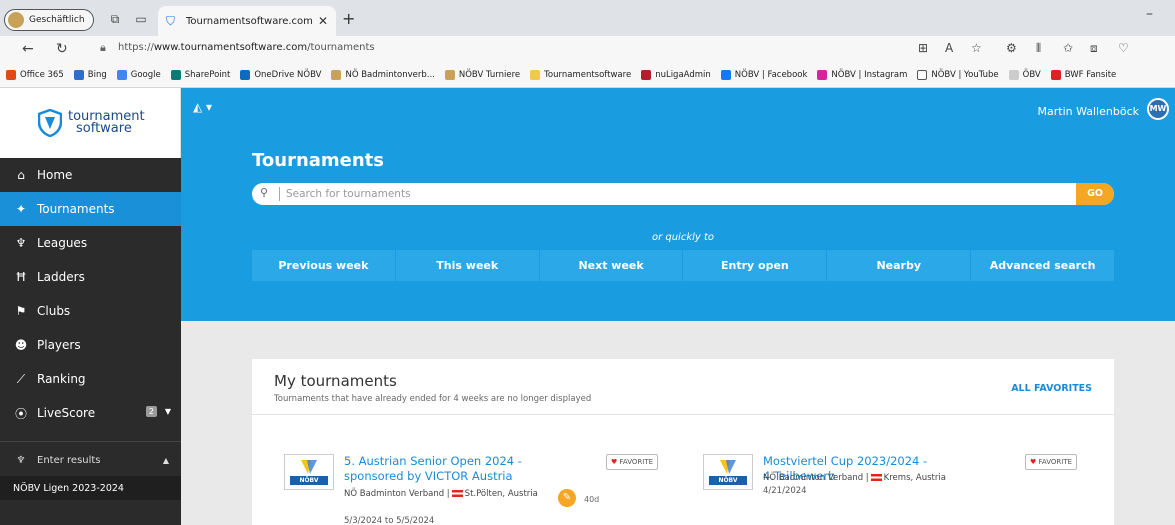 This screenshot has width=1175, height=525. I want to click on sidebar-item-ranking: ⟋ Ranking, so click(90, 379).